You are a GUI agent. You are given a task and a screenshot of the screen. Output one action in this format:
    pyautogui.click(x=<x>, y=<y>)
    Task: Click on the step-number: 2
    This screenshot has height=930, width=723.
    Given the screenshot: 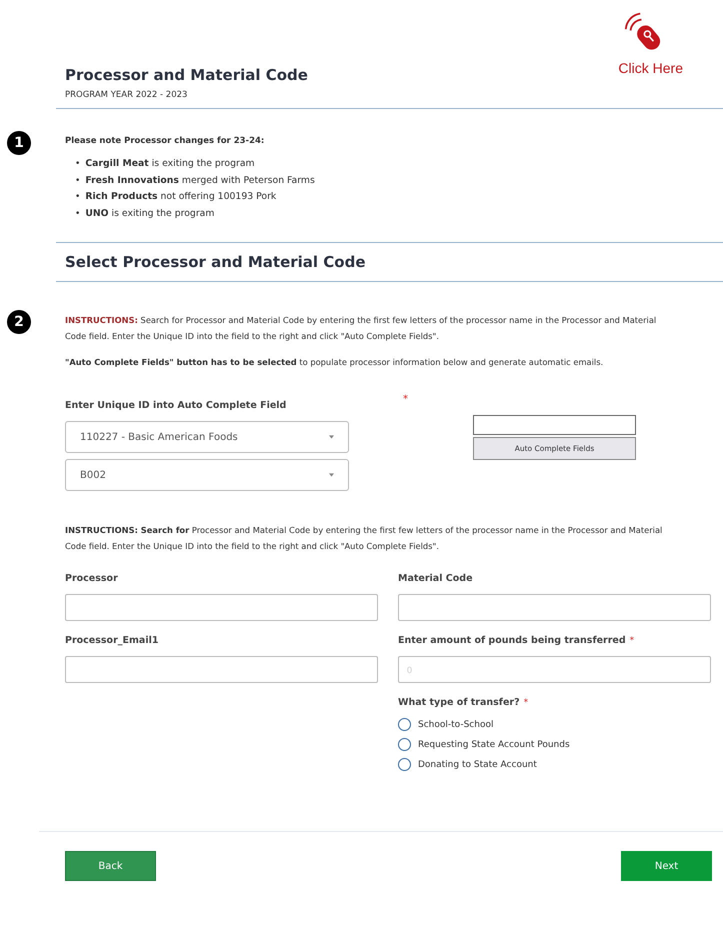 What is the action you would take?
    pyautogui.click(x=19, y=322)
    